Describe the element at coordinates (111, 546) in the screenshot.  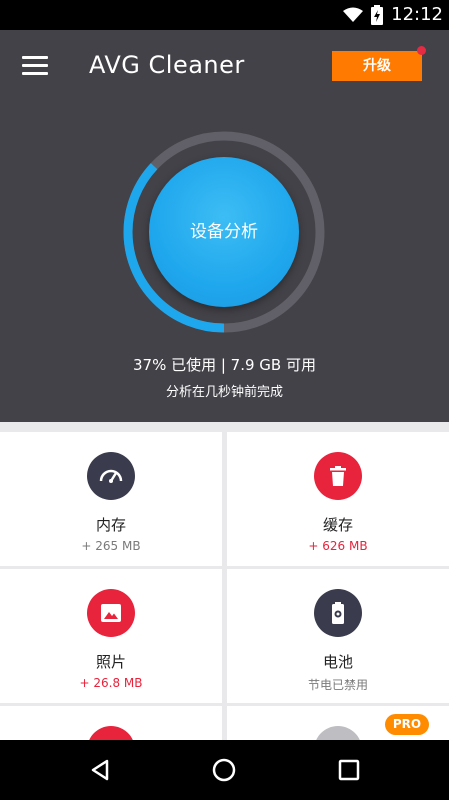
I see `card-sub: + 265 MB` at that location.